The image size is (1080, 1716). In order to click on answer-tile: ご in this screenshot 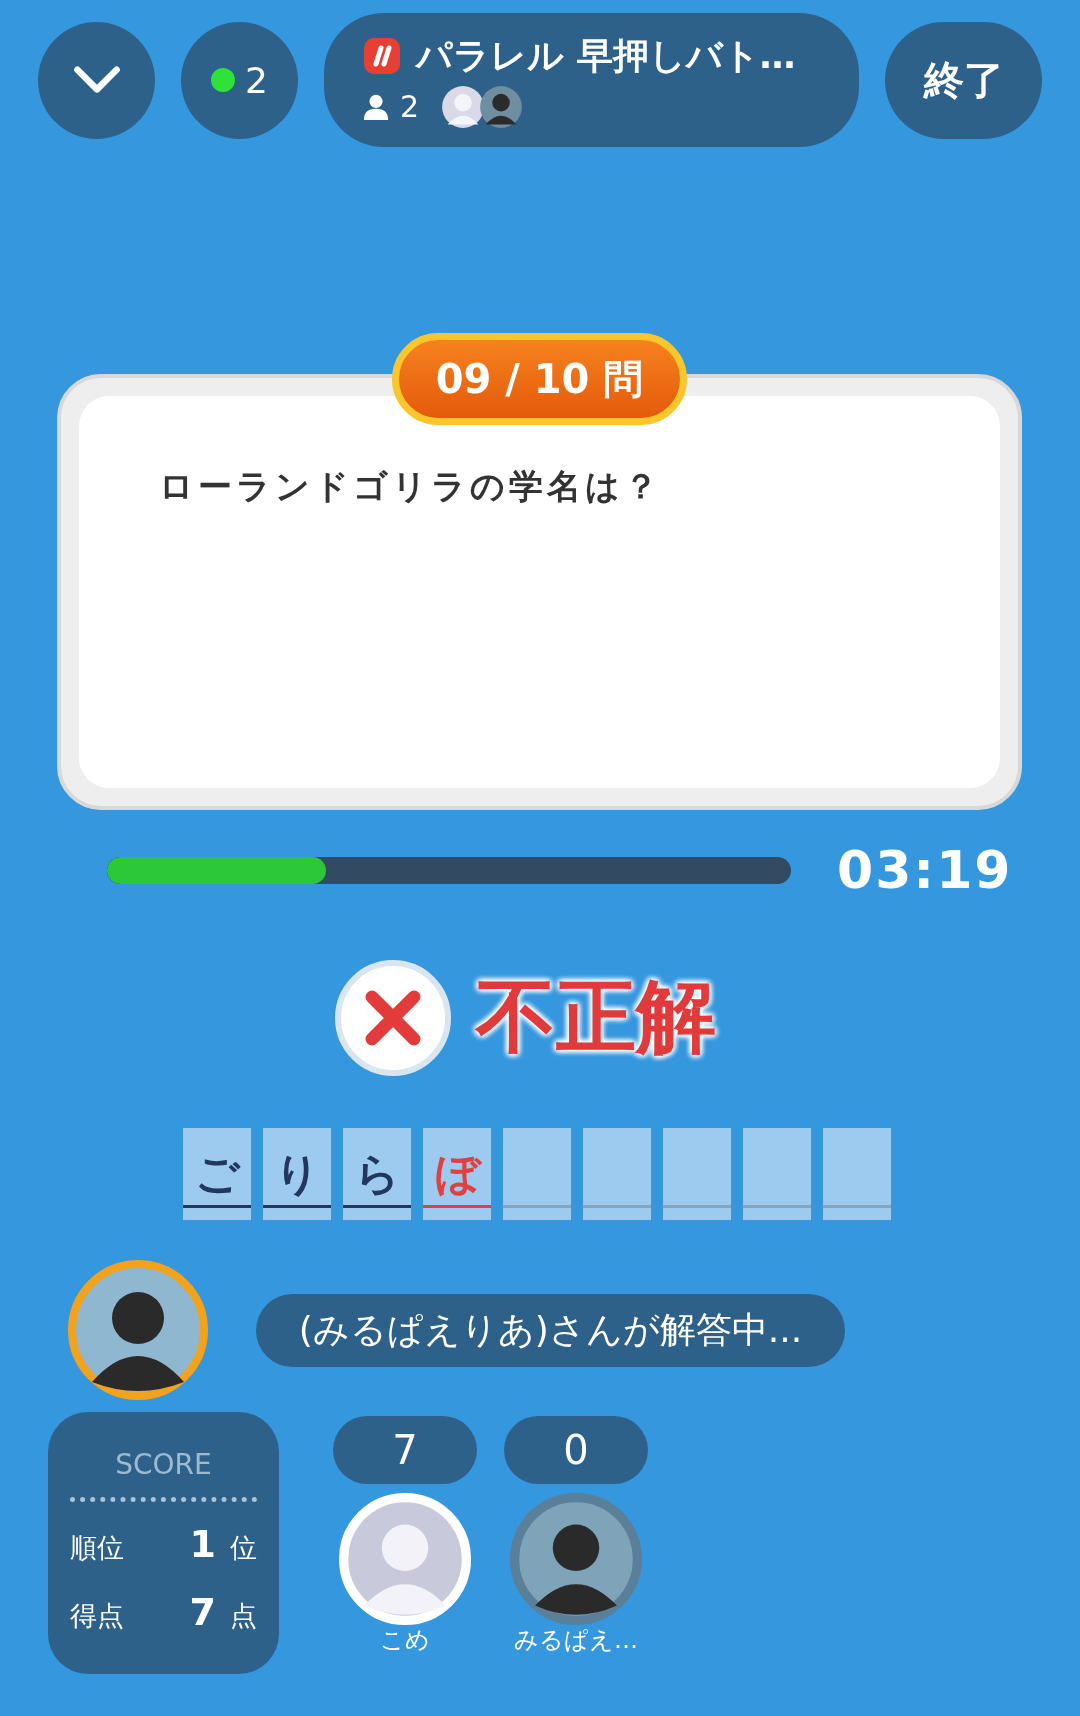, I will do `click(217, 1174)`.